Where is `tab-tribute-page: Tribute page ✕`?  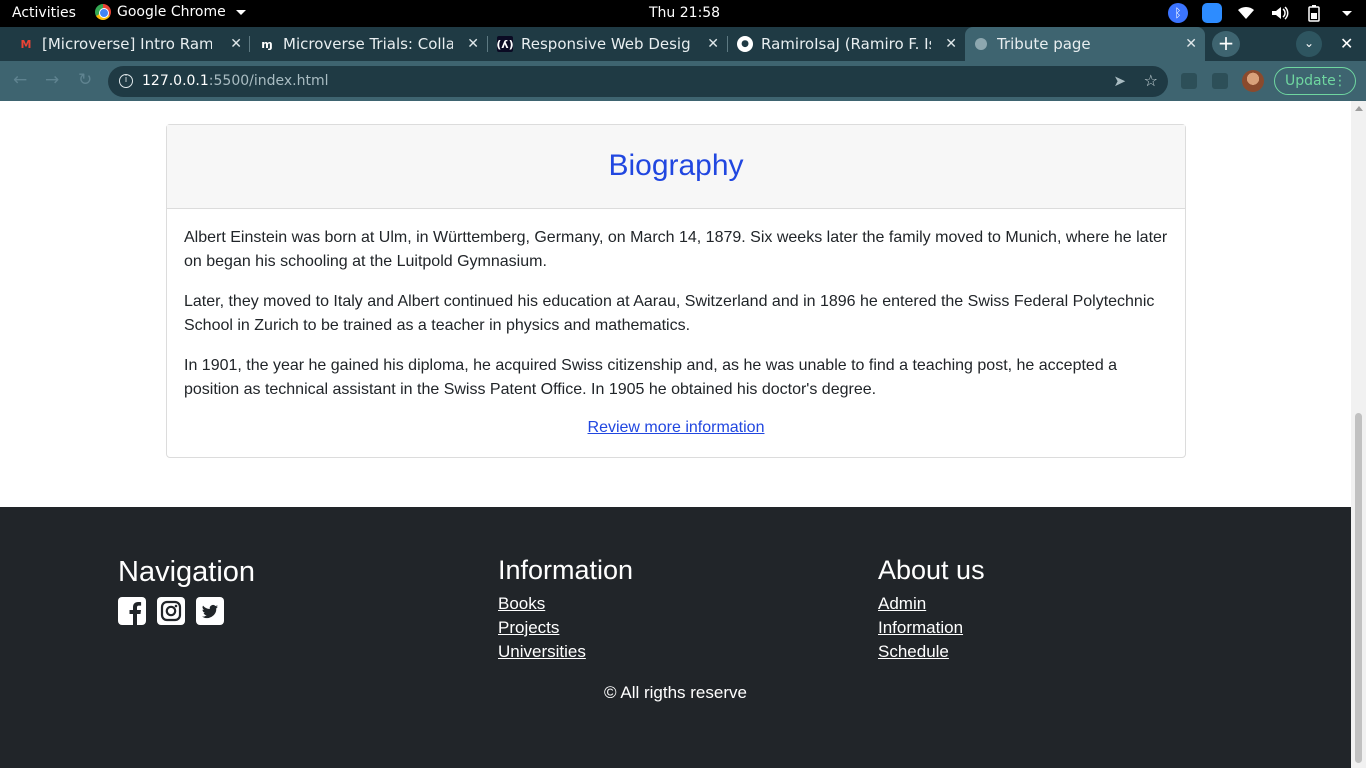 tab-tribute-page: Tribute page ✕ is located at coordinates (1085, 44).